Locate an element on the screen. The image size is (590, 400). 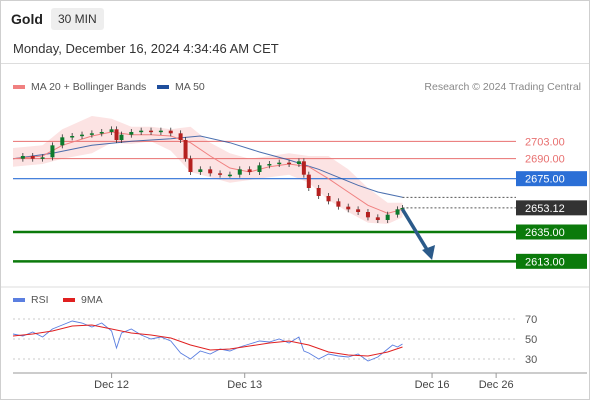
x-tick-label: Dec 16 is located at coordinates (432, 385).